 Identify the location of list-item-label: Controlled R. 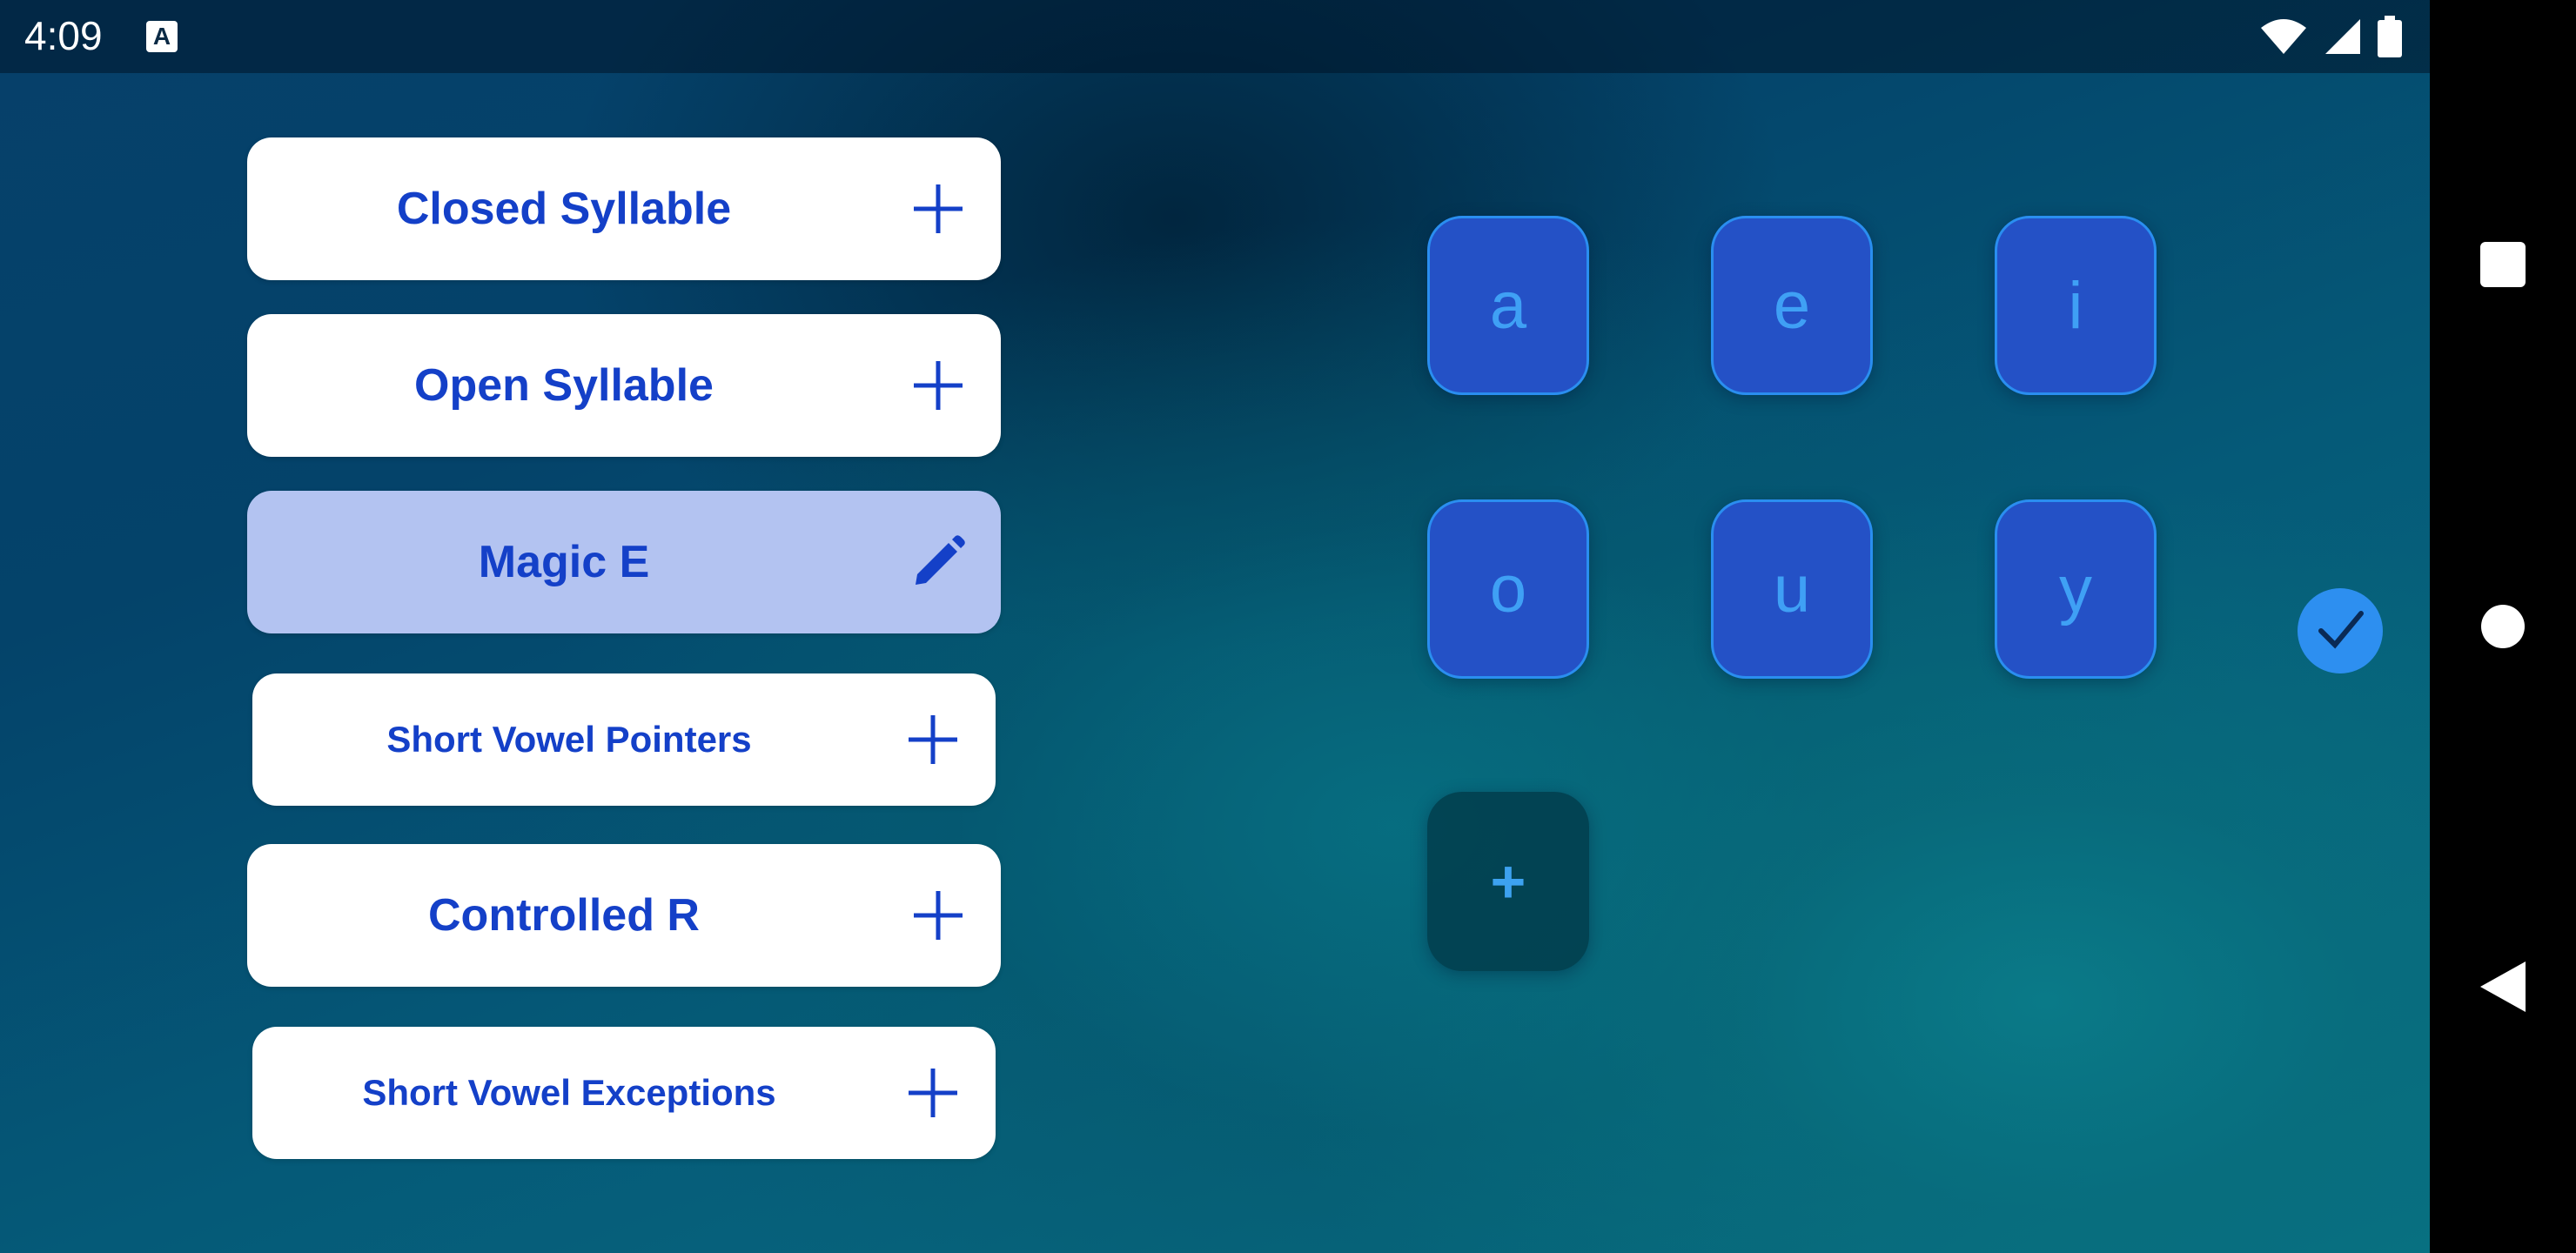
(564, 915).